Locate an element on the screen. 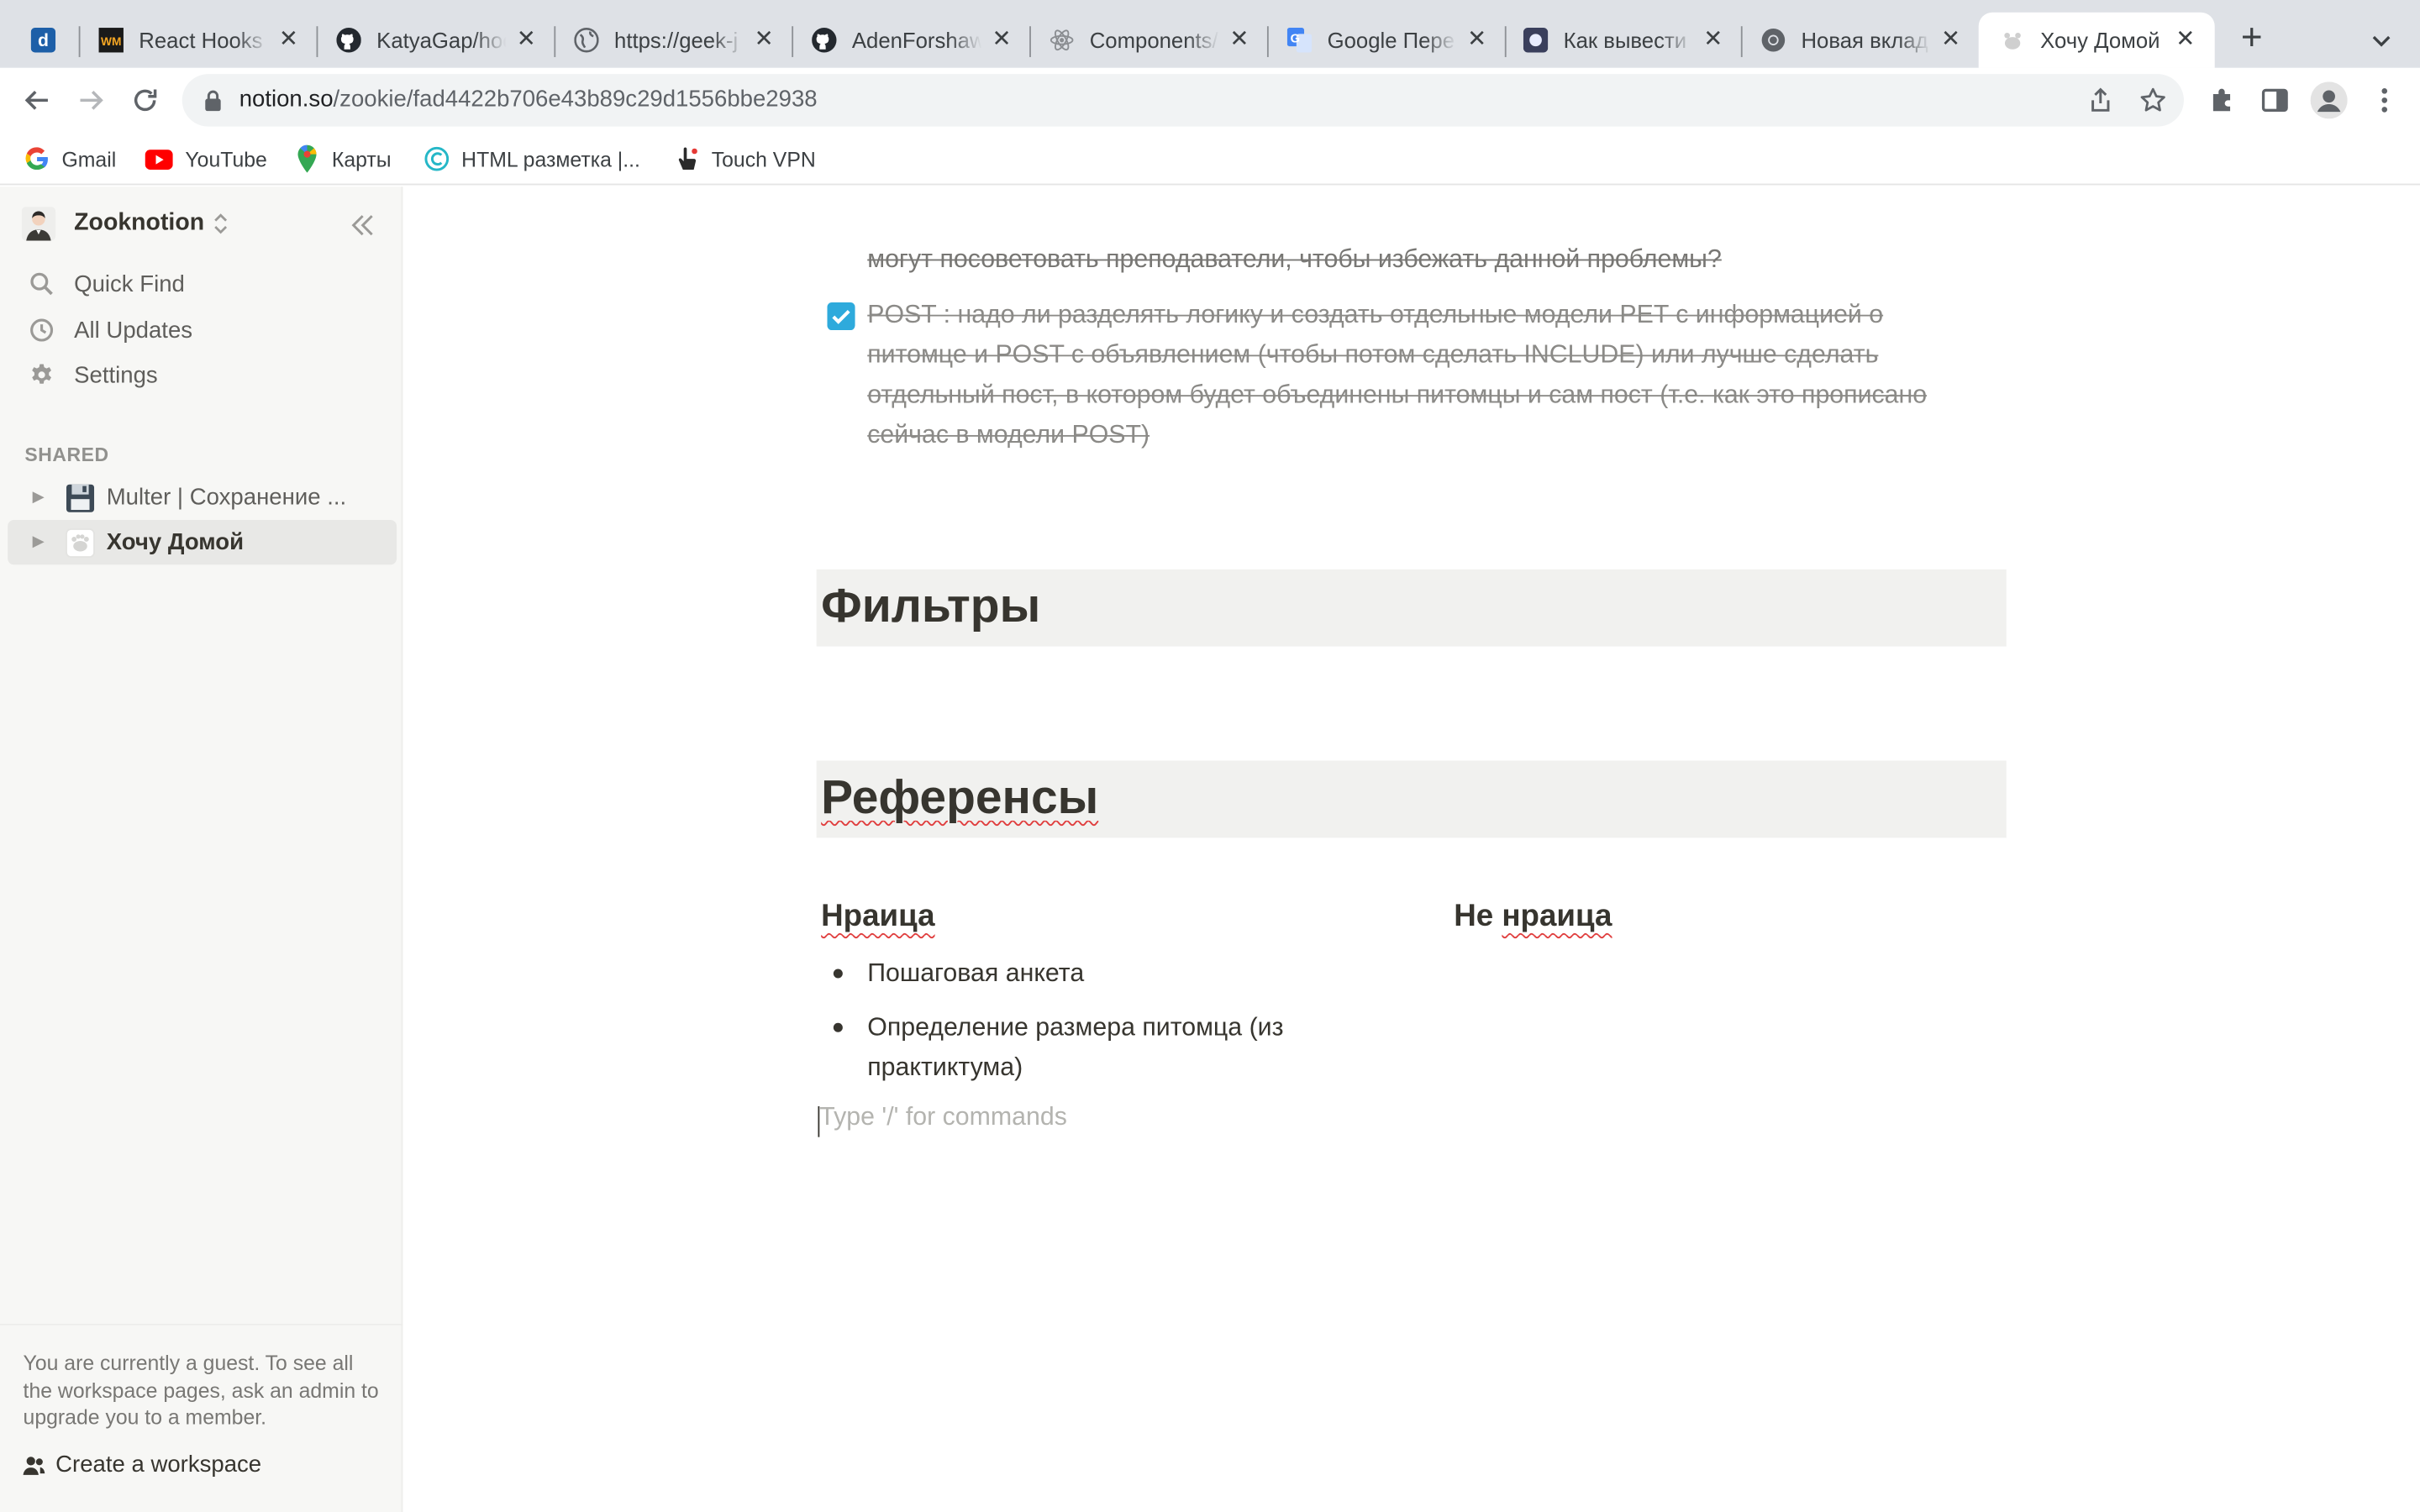 The image size is (2420, 1512). workspace-avatar-icon is located at coordinates (38, 224).